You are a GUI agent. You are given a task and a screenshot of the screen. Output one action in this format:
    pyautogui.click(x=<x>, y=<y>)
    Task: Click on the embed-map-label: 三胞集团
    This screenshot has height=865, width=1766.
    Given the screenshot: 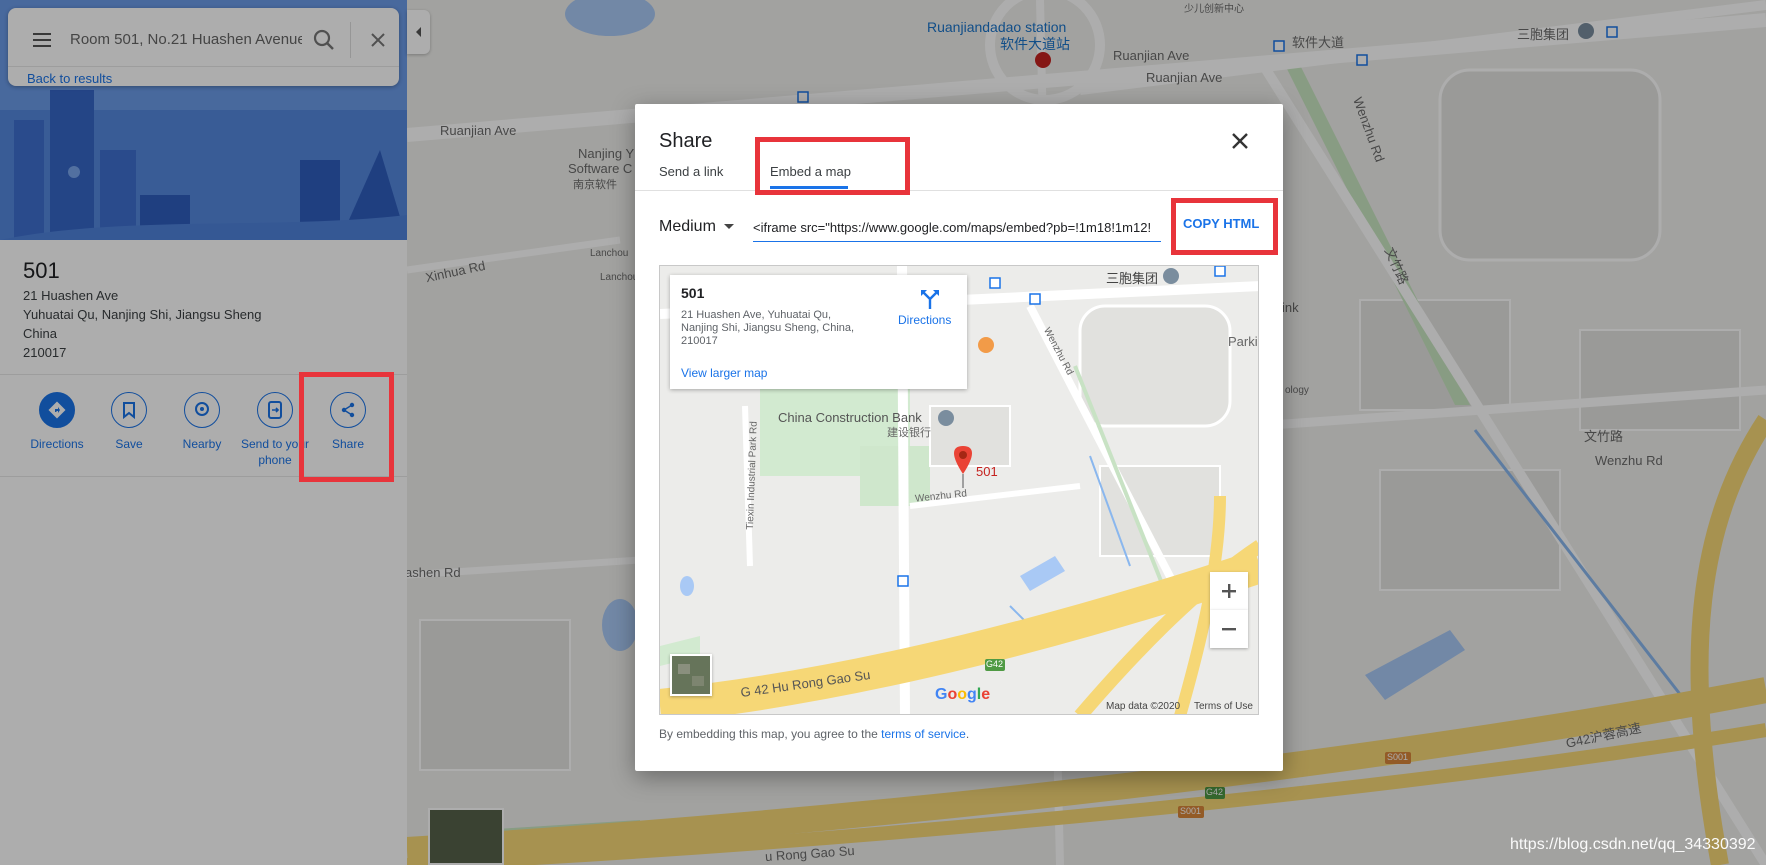 What is the action you would take?
    pyautogui.click(x=1132, y=278)
    